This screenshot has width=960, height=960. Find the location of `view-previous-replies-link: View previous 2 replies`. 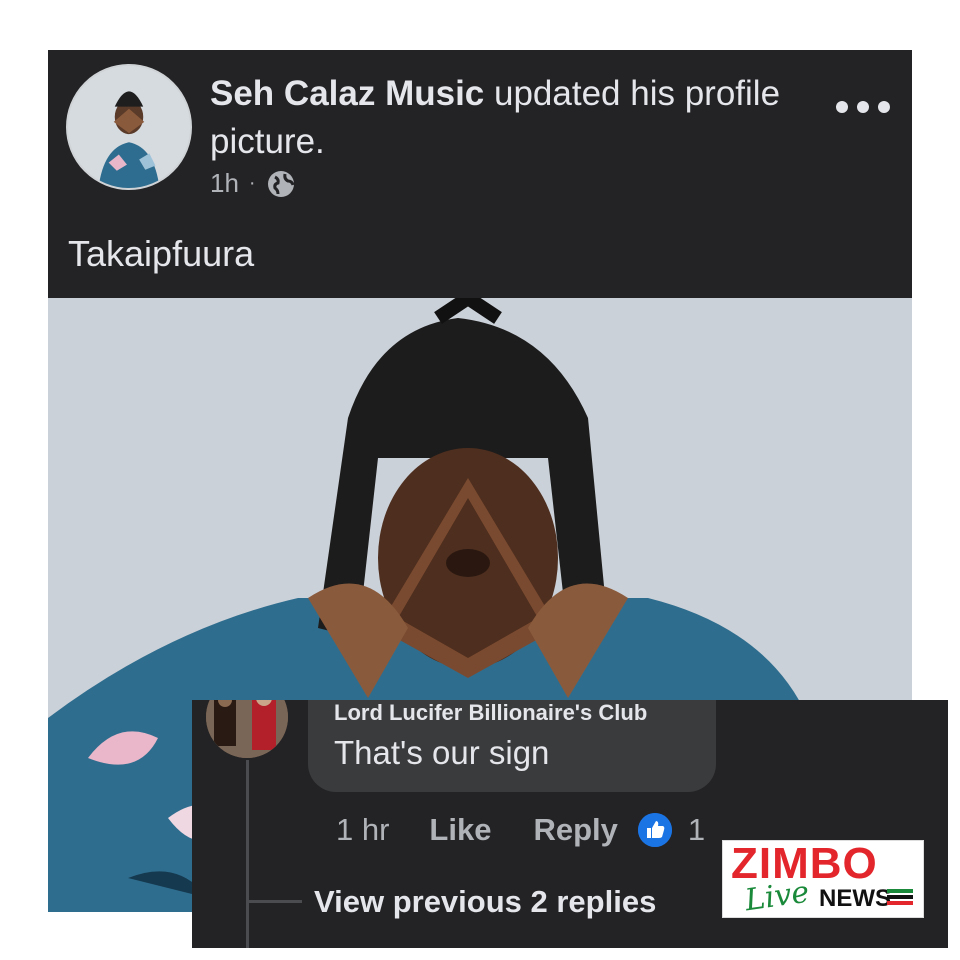

view-previous-replies-link: View previous 2 replies is located at coordinates (485, 902).